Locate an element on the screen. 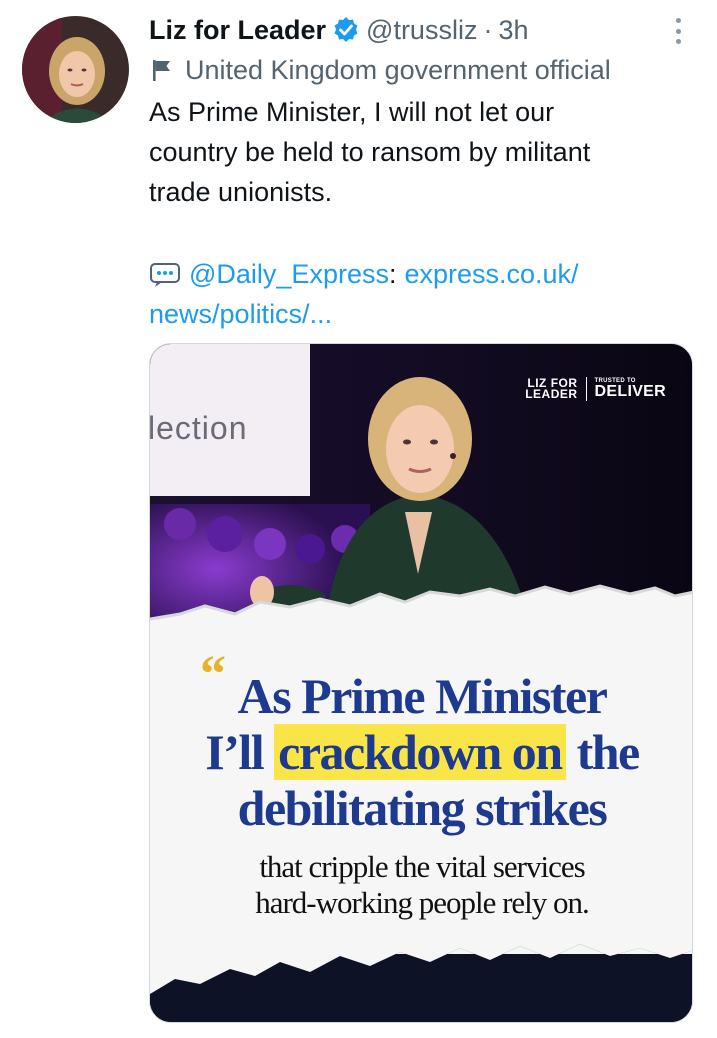 The image size is (717, 1038). user-handle: @trussliz is located at coordinates (421, 30).